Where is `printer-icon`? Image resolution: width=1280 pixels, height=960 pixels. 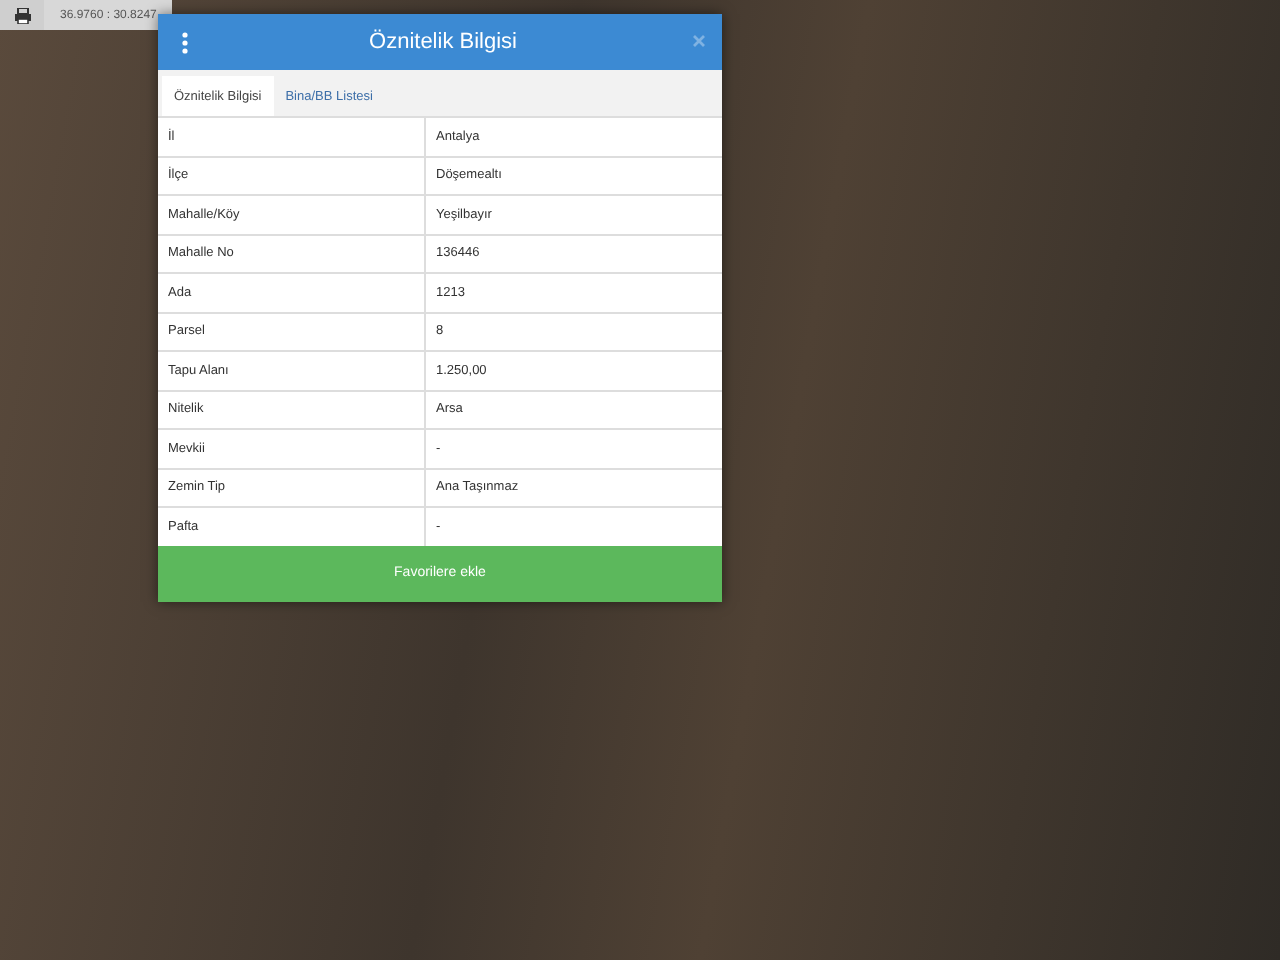
printer-icon is located at coordinates (22, 15).